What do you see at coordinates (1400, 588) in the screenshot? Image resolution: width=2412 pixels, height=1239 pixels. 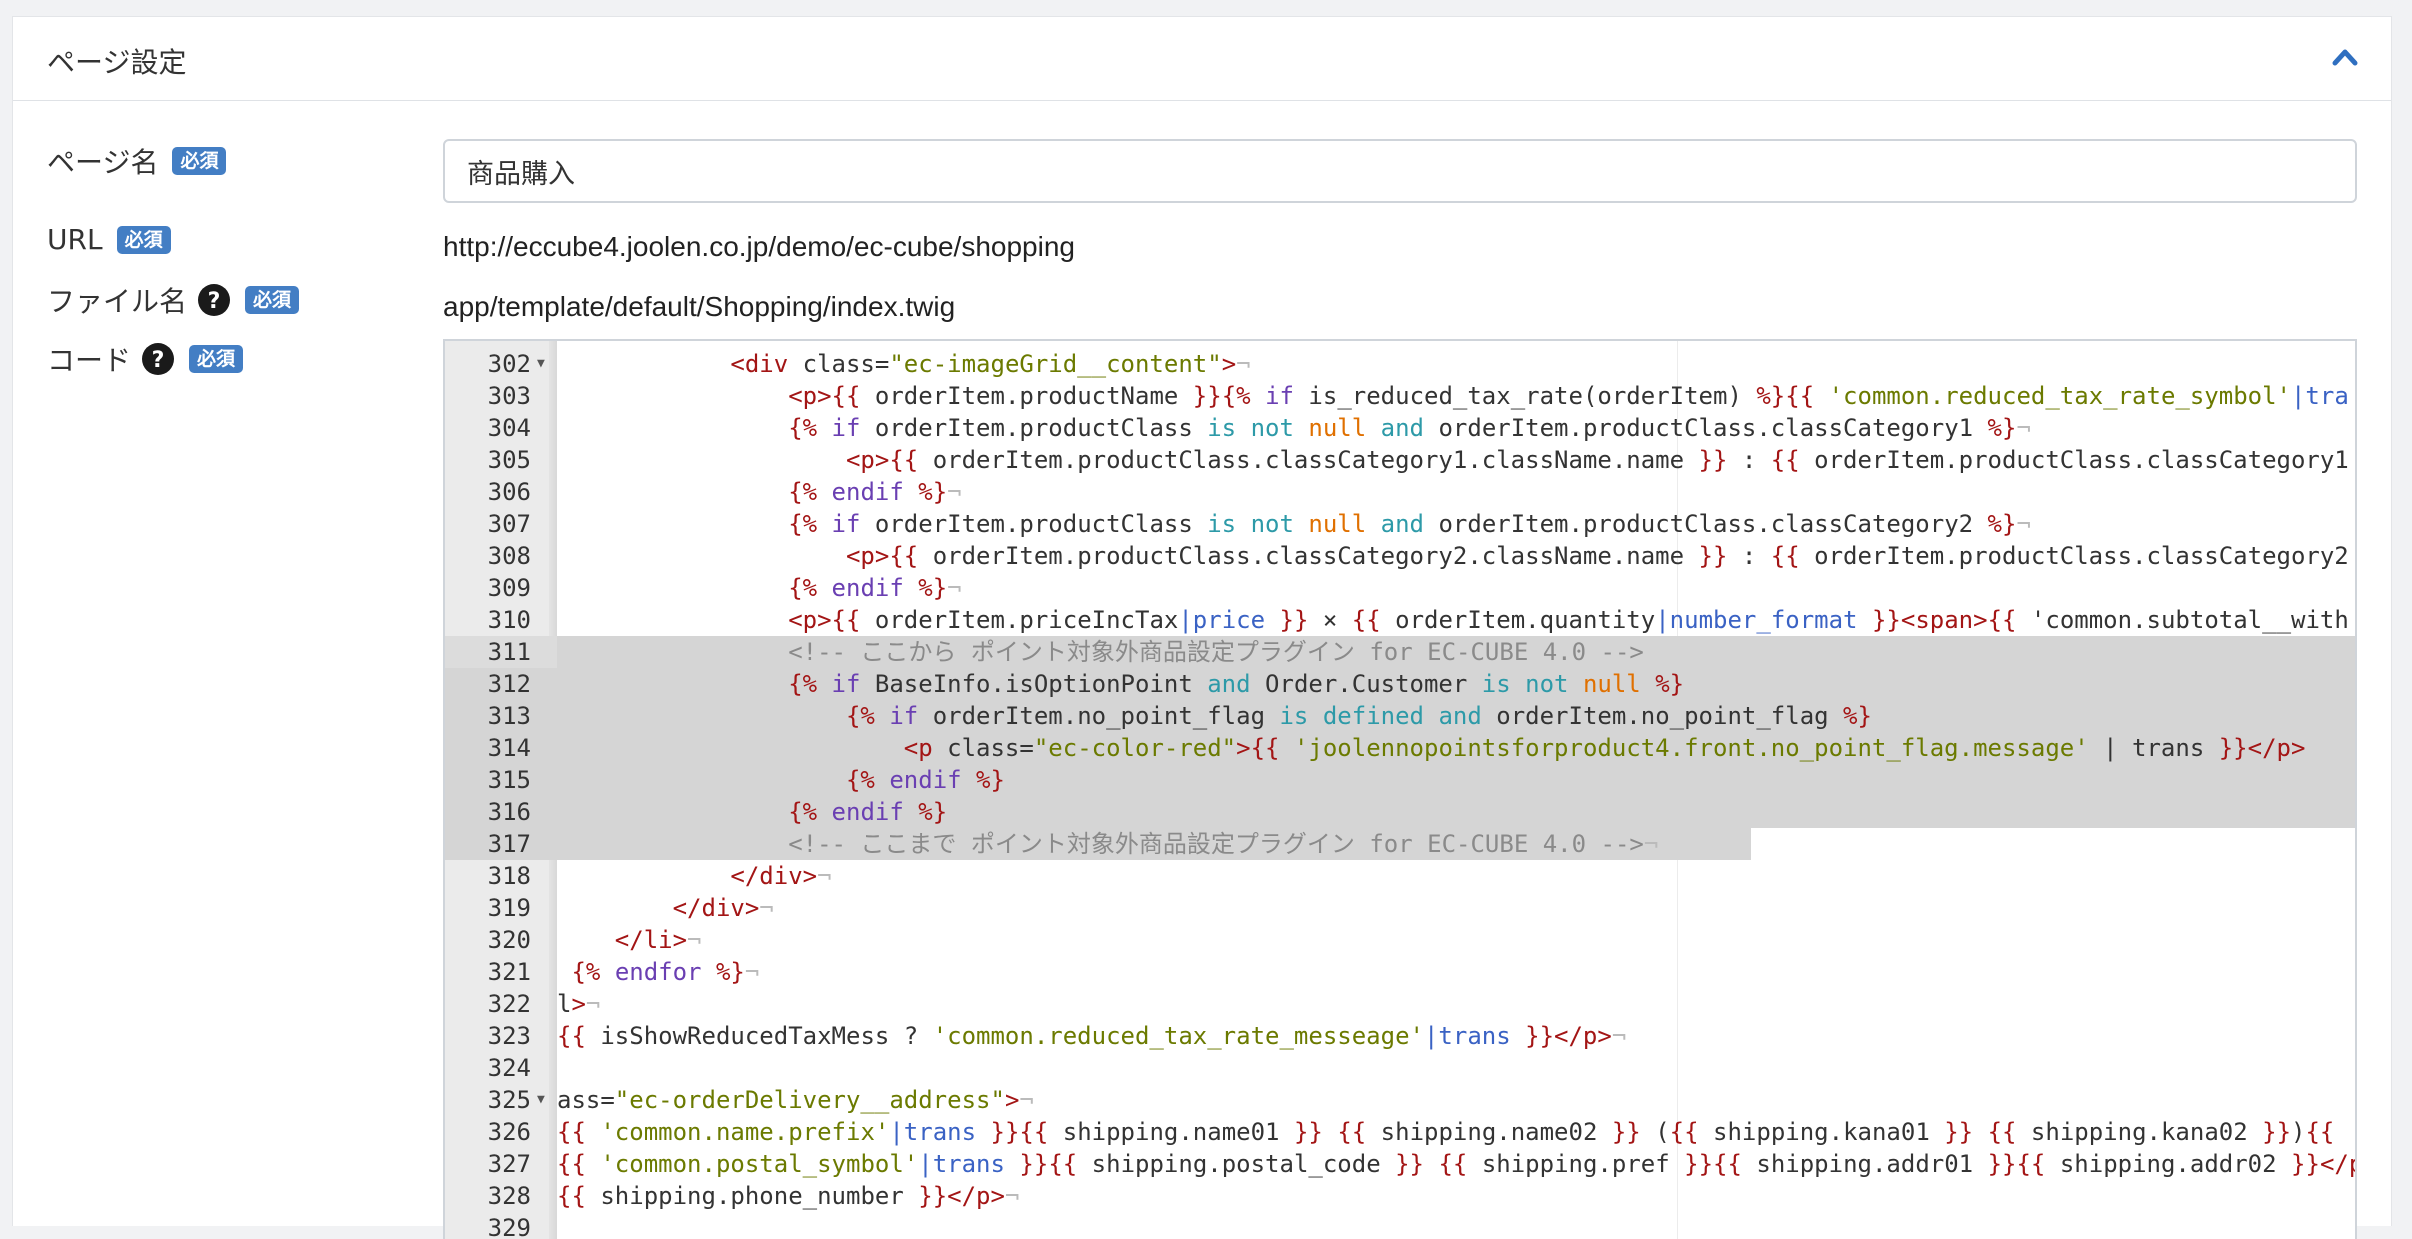 I see `code-line: 309 {% endif %}¬` at bounding box center [1400, 588].